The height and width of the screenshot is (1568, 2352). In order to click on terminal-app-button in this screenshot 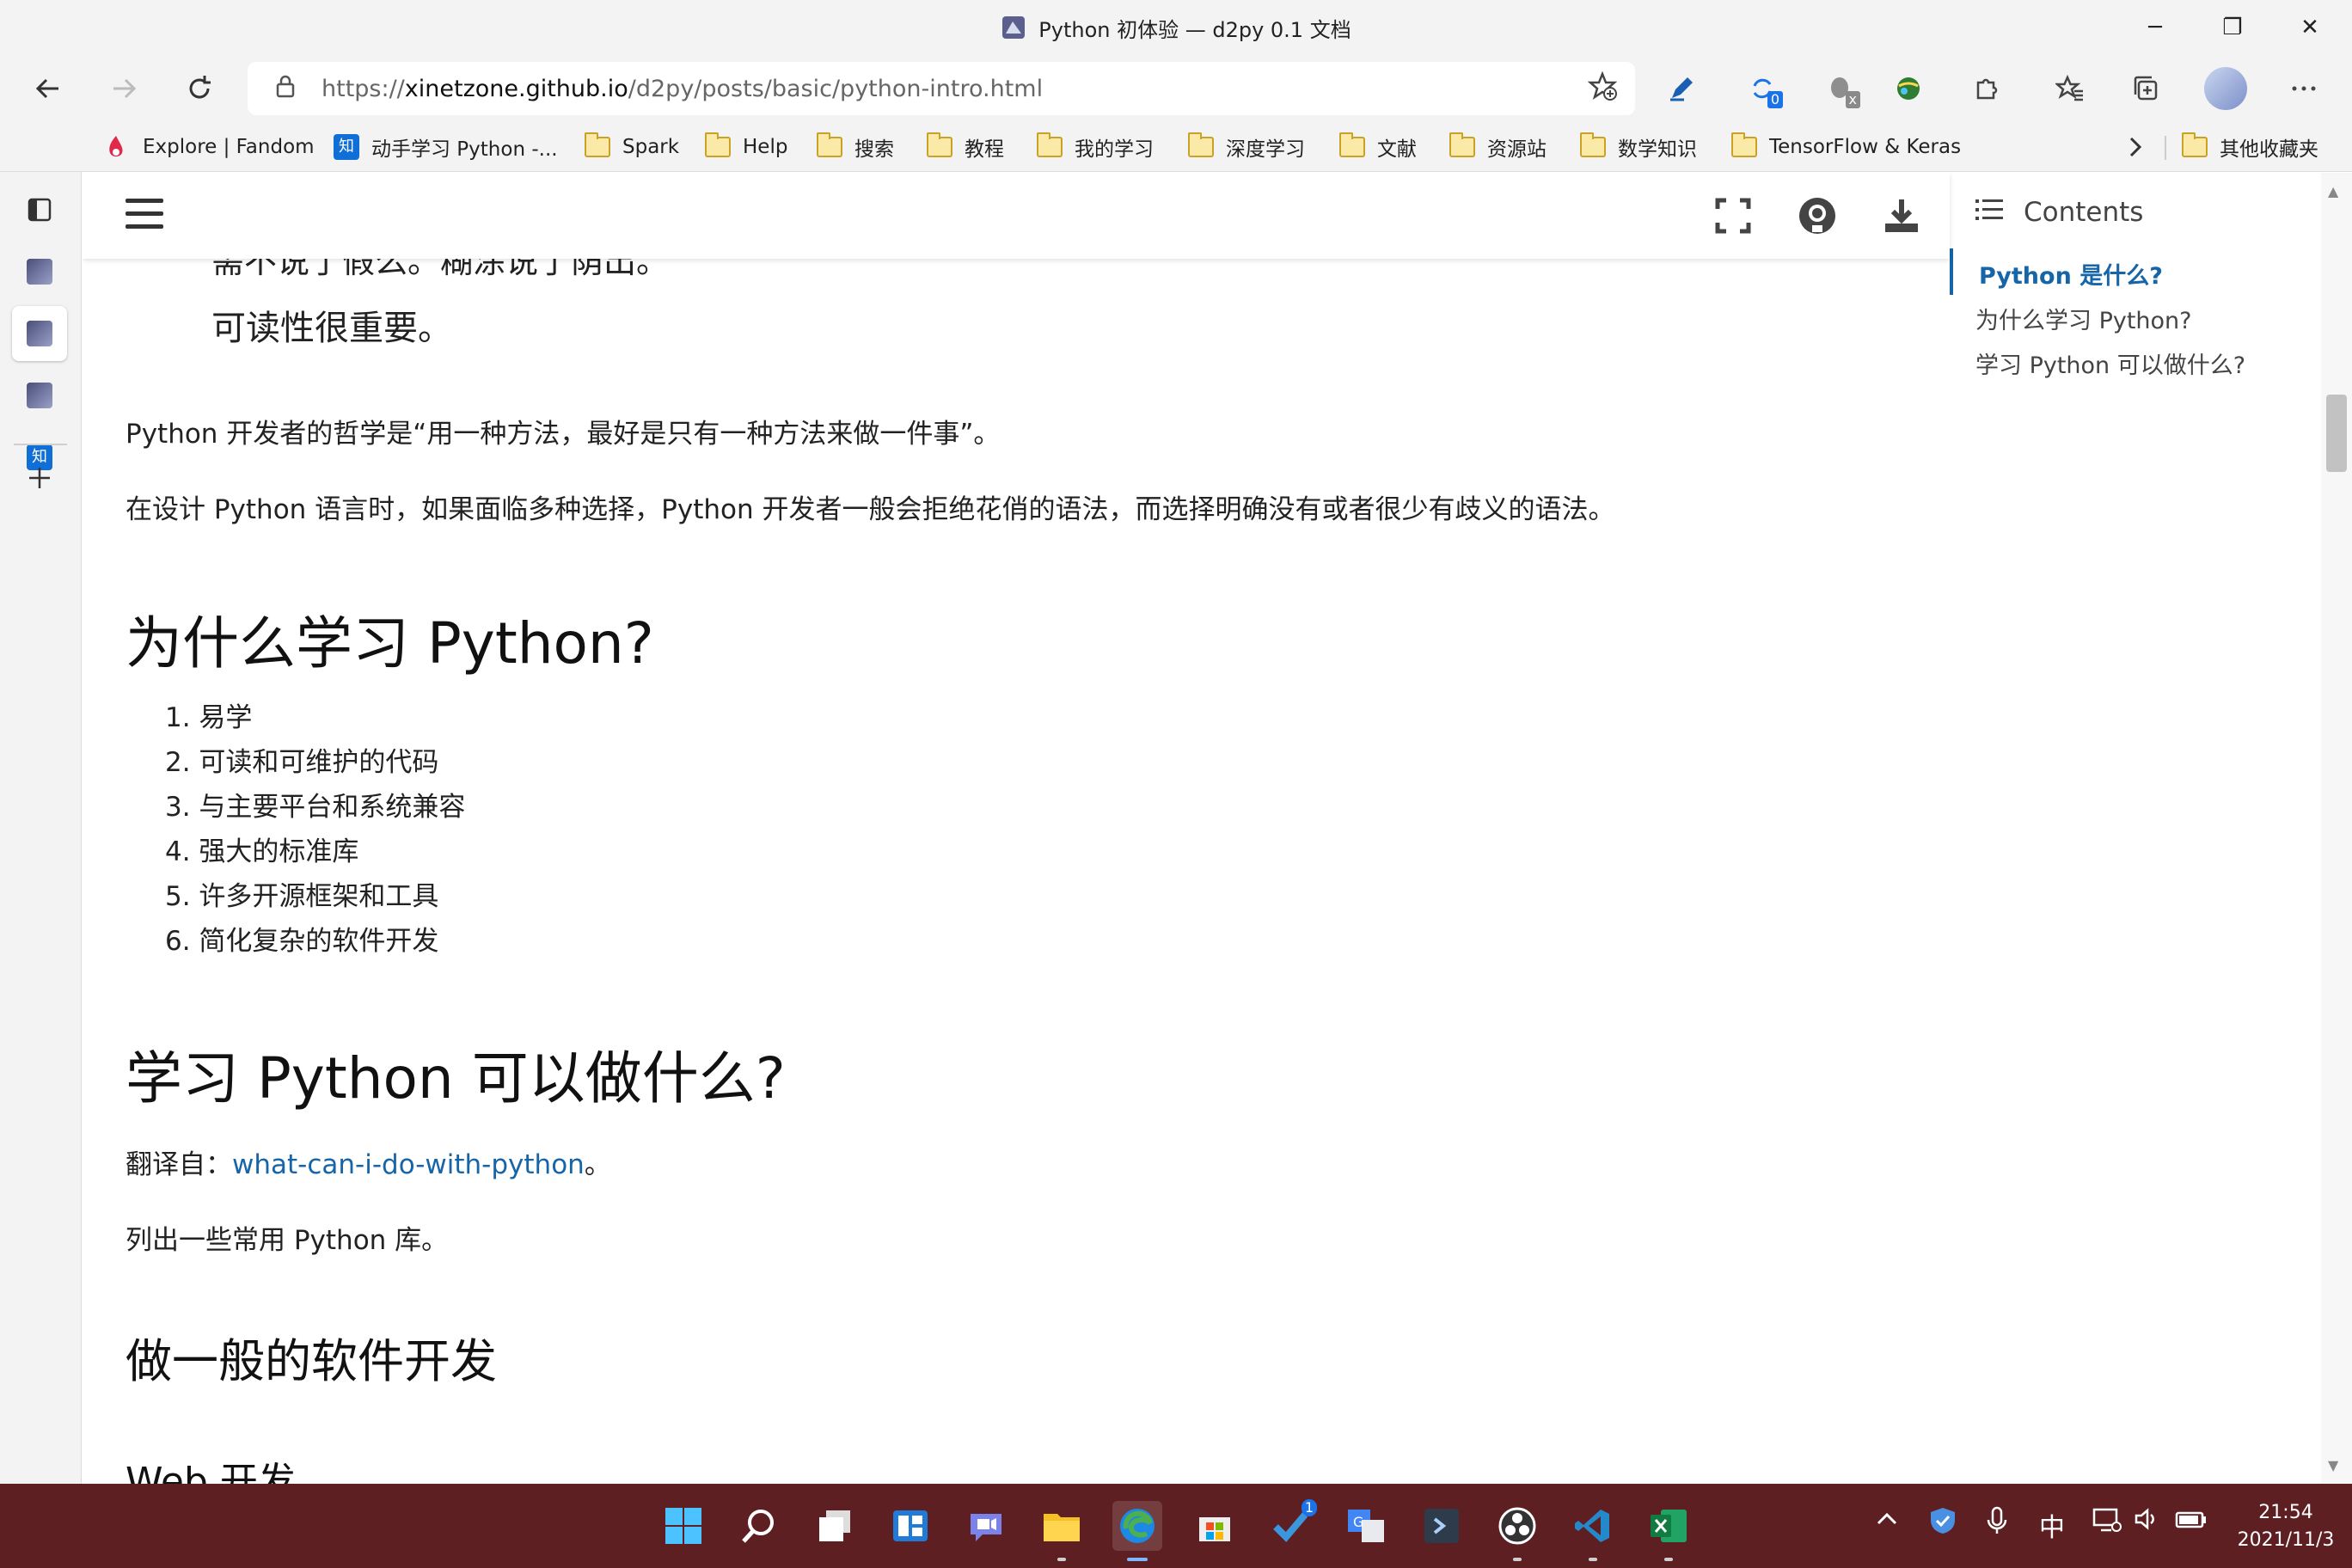, I will do `click(1442, 1526)`.